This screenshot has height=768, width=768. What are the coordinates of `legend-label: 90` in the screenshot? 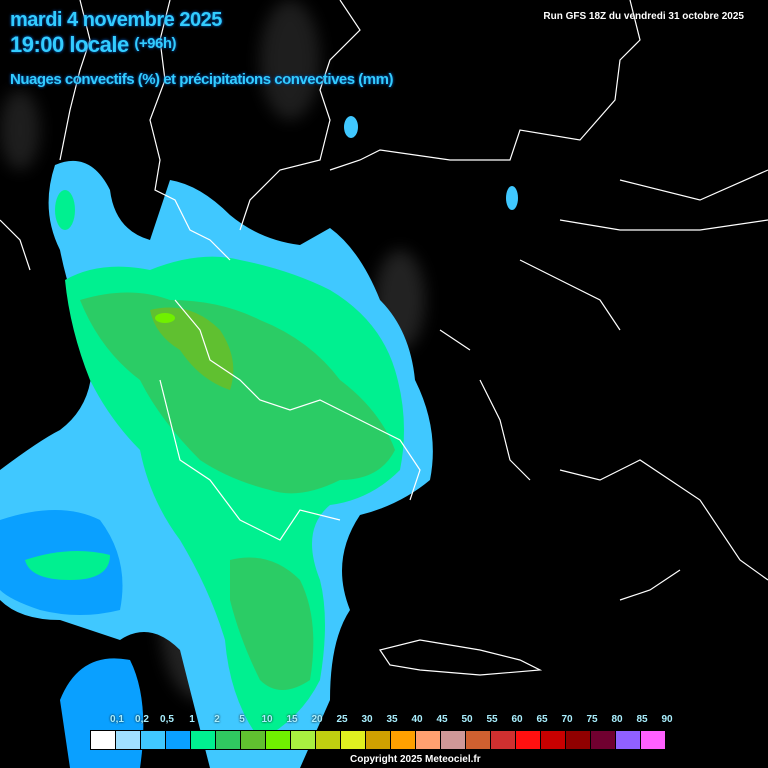 It's located at (667, 719).